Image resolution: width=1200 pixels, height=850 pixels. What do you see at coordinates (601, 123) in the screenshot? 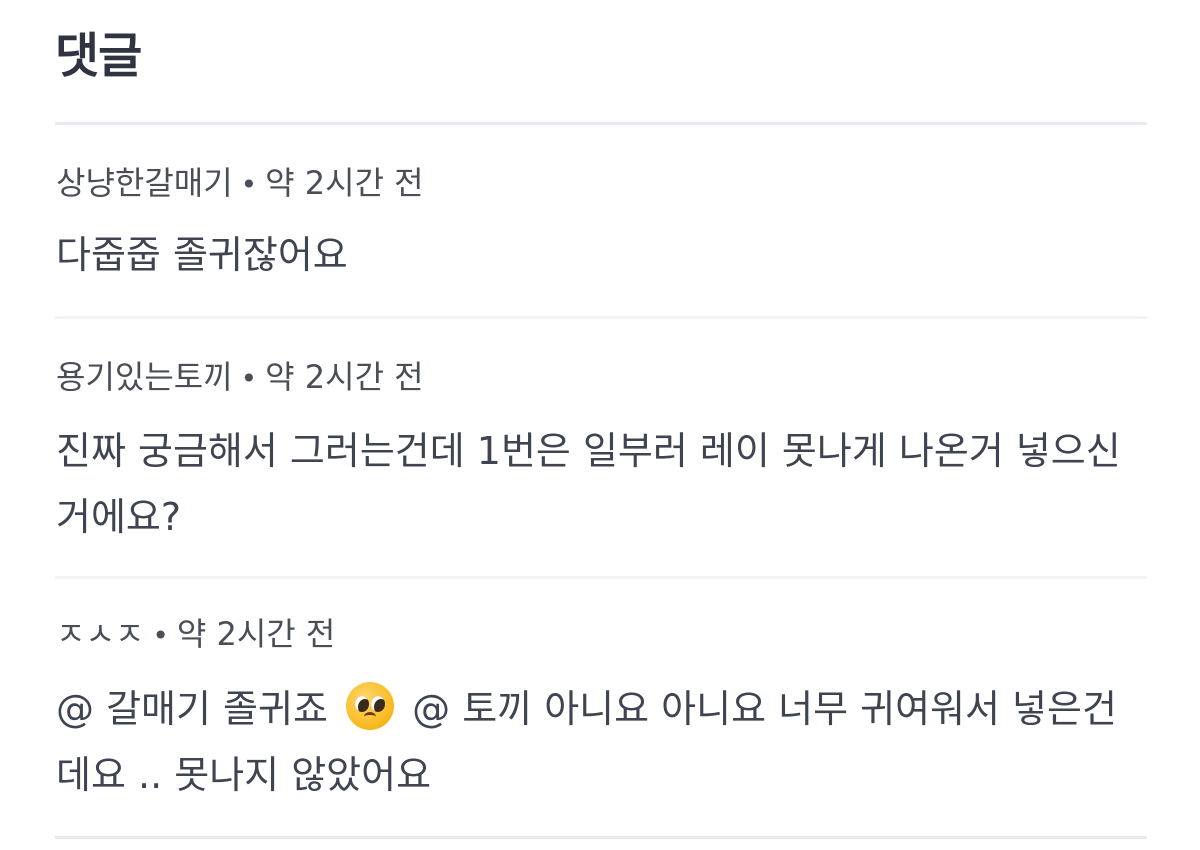
I see `header-divider` at bounding box center [601, 123].